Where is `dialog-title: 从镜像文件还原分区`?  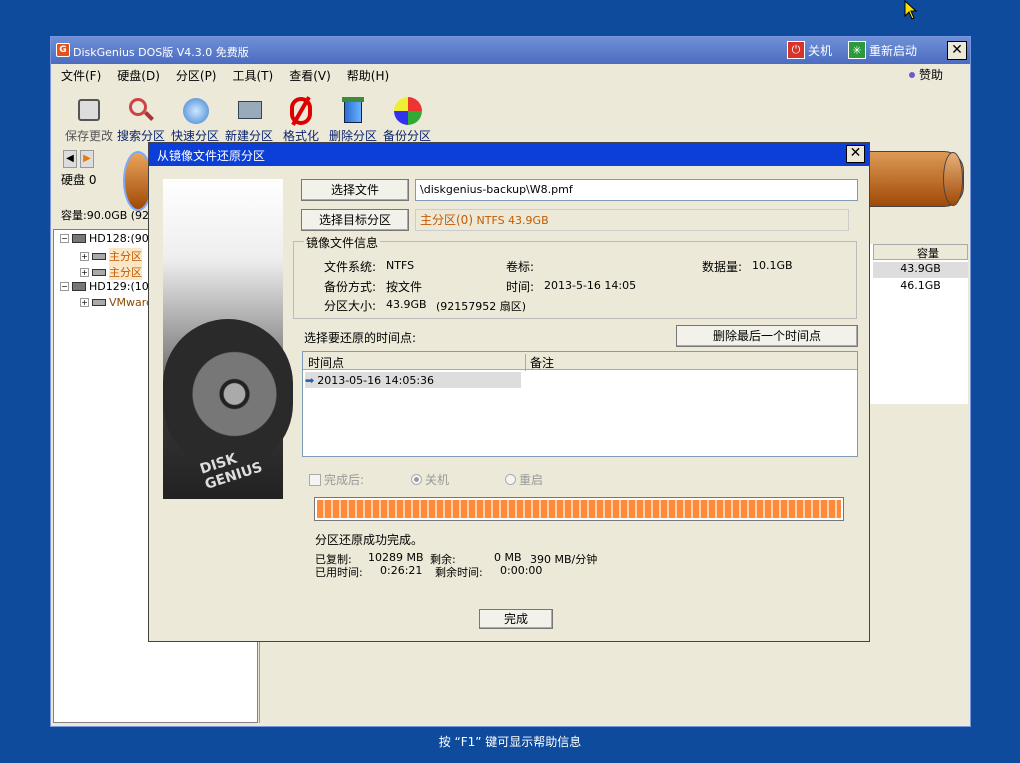 dialog-title: 从镜像文件还原分区 is located at coordinates (211, 156).